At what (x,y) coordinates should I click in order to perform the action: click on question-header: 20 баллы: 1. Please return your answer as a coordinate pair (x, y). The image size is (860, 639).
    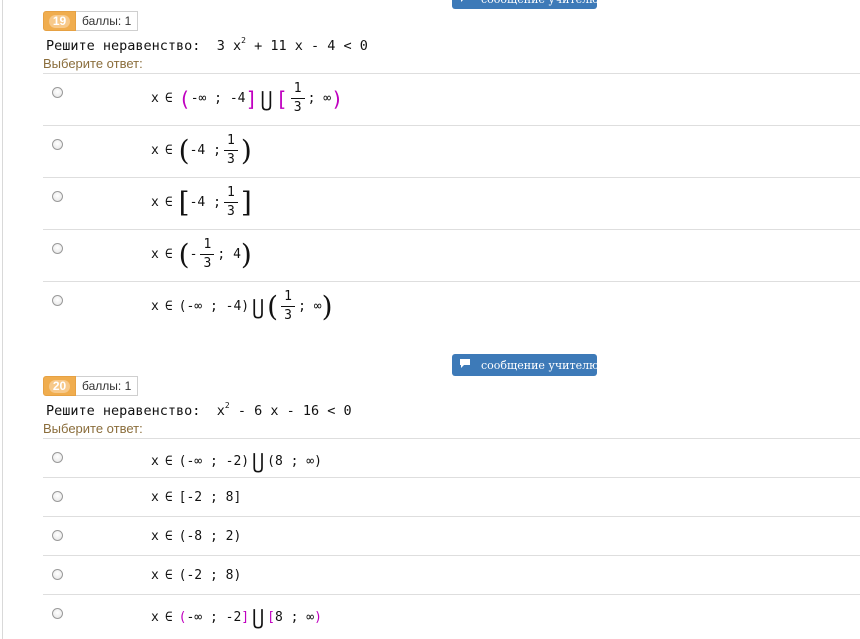
    Looking at the image, I should click on (91, 386).